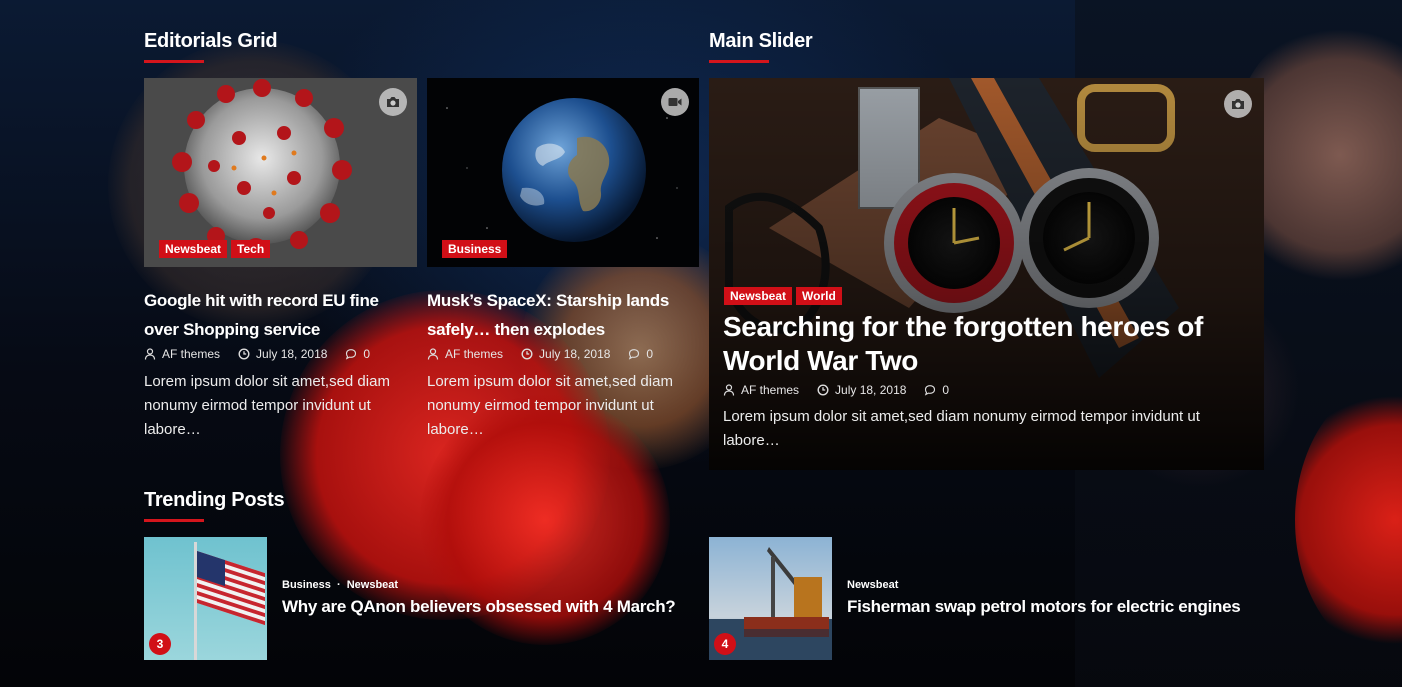 Image resolution: width=1402 pixels, height=687 pixels. I want to click on trending-post-2-categories: Newsbeat, so click(872, 585).